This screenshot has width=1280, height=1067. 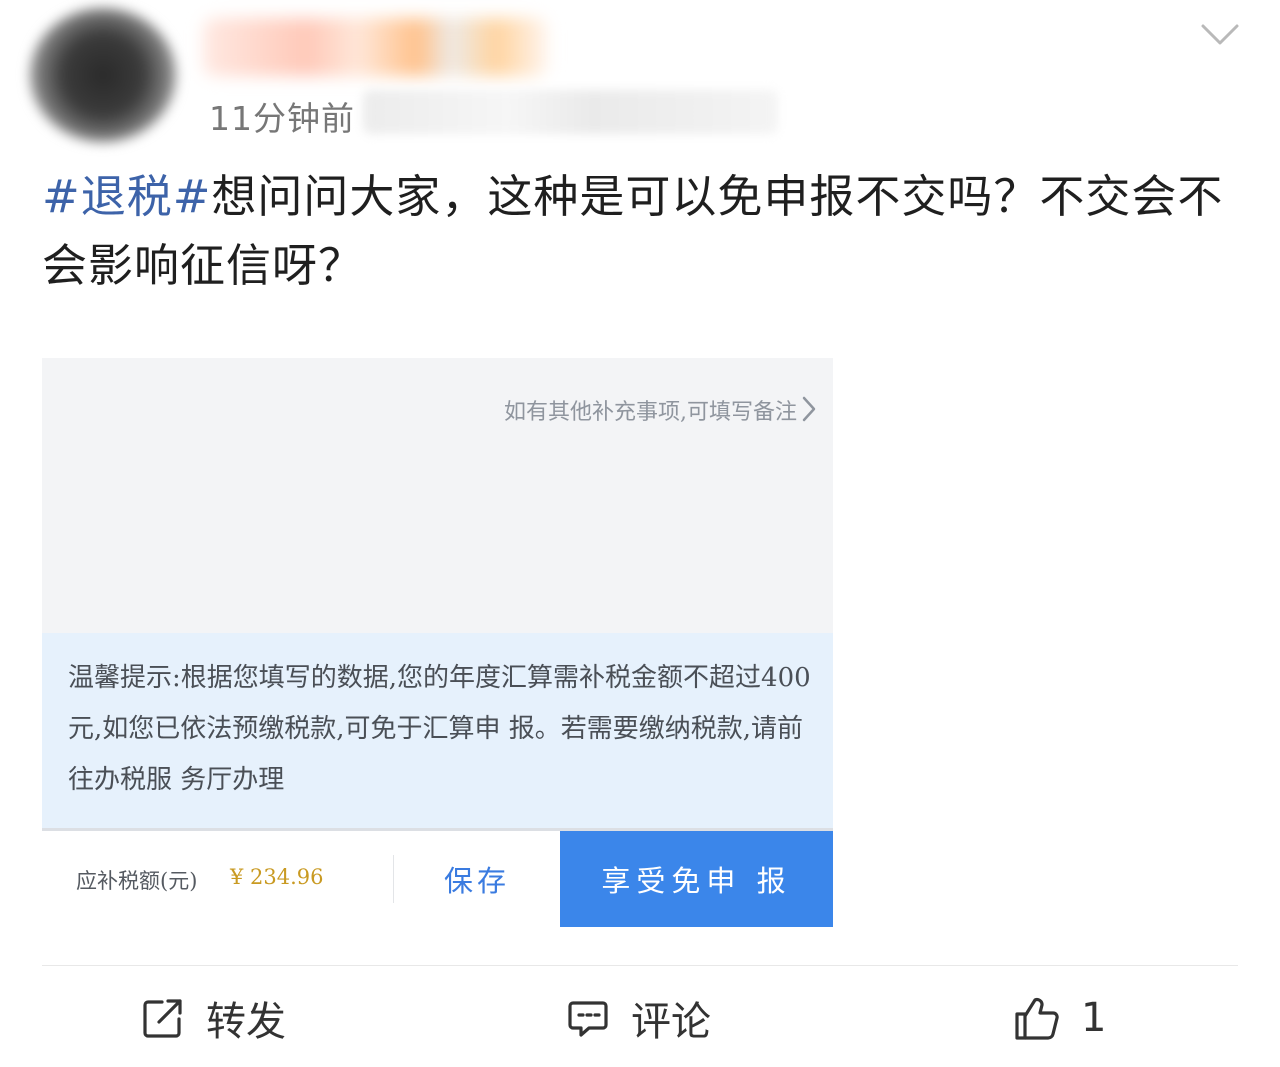 I want to click on exempt-declaration-button: 享受免申 报, so click(x=696, y=879).